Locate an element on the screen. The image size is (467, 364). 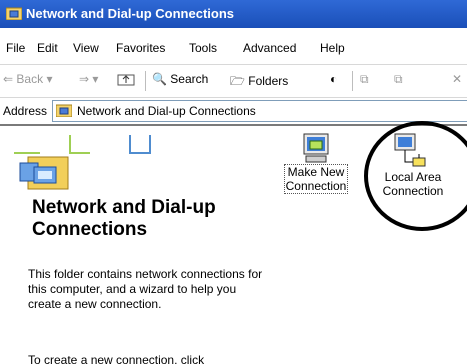
forward-button: ⇒ ▾ is located at coordinates (88, 79).